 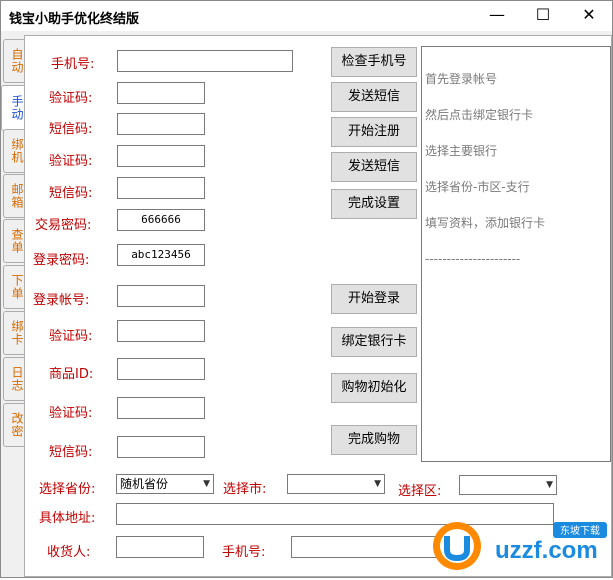 I want to click on log-line: ----------------------, so click(x=473, y=259).